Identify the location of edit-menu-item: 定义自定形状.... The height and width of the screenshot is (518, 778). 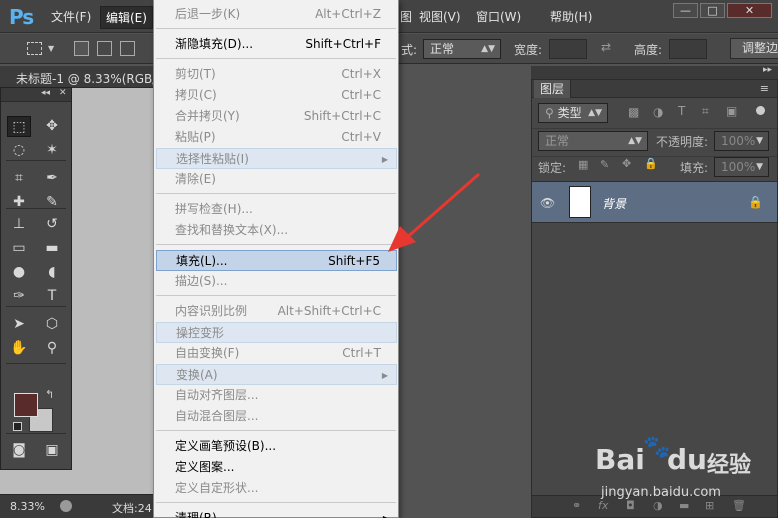
(276, 488).